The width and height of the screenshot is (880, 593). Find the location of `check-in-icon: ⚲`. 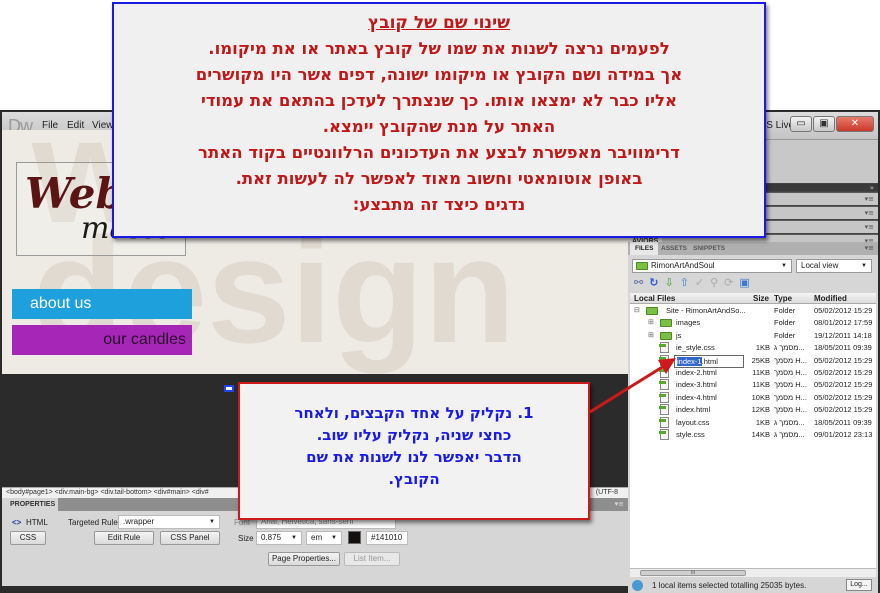

check-in-icon: ⚲ is located at coordinates (714, 282).